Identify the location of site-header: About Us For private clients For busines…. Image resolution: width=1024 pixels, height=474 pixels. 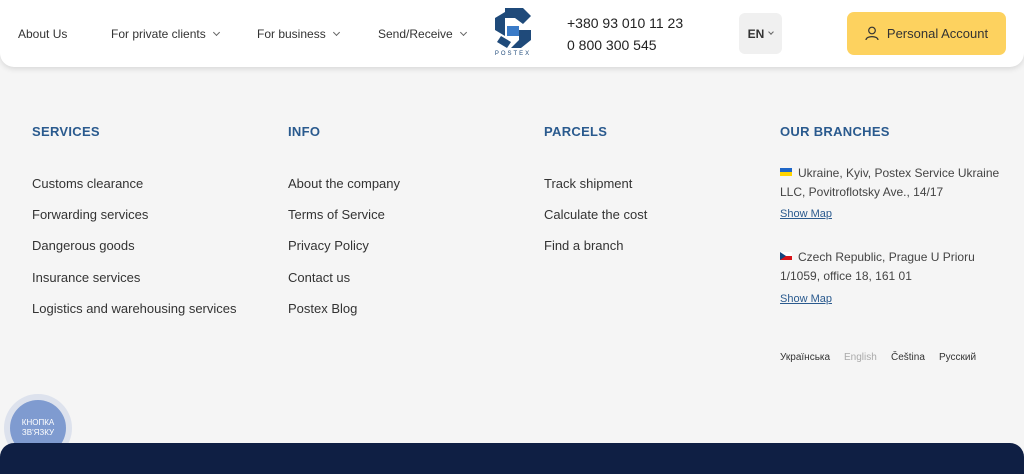
(512, 33).